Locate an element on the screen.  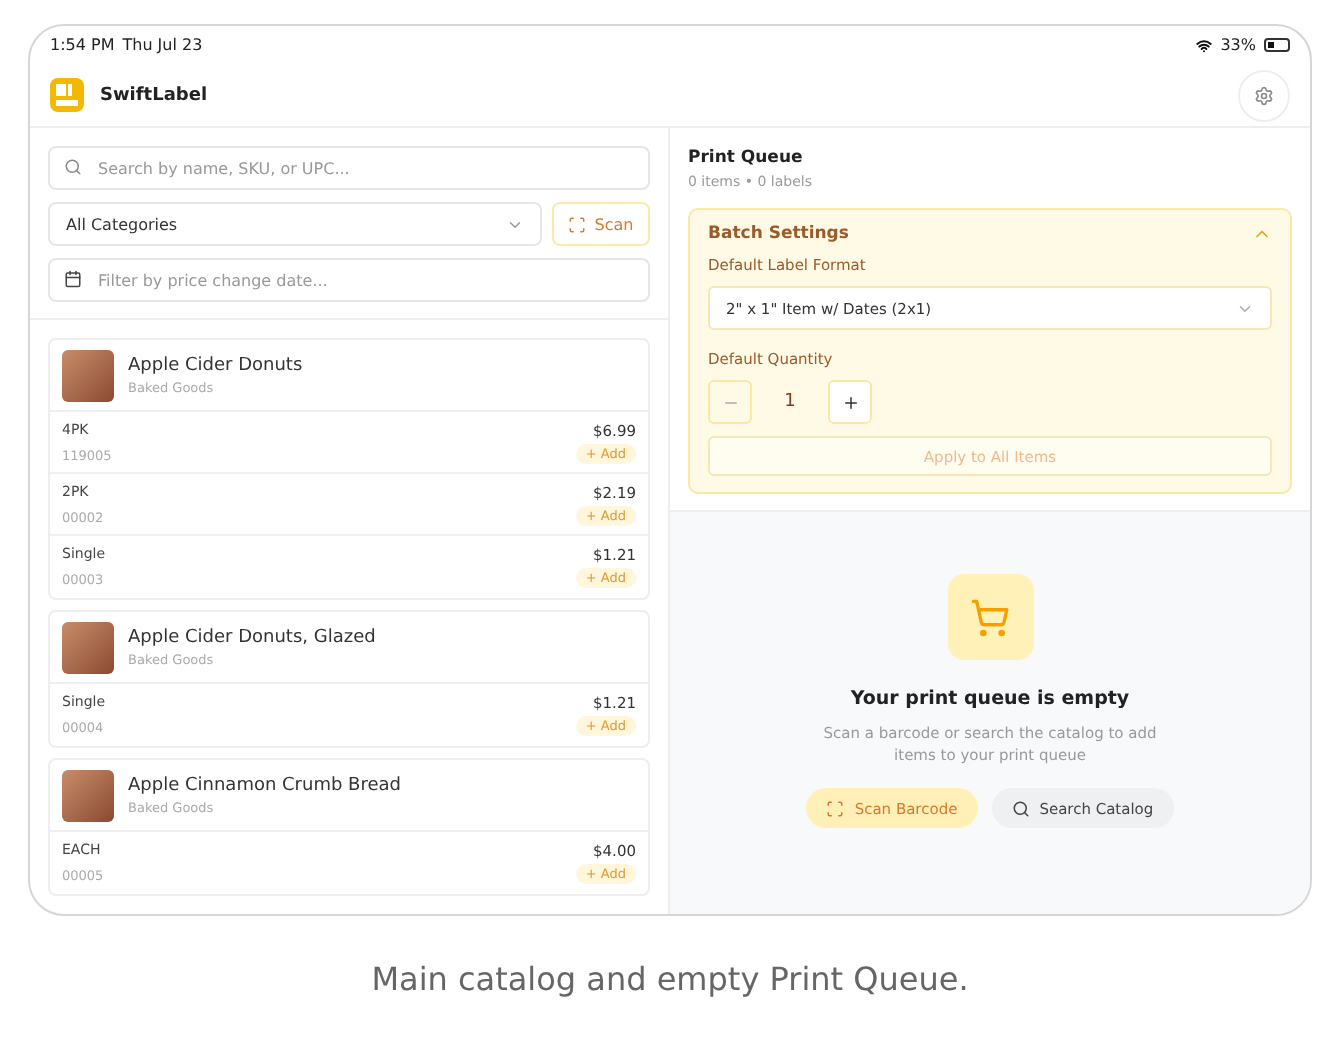
product-name: Apple Cinnamon Crumb Bread is located at coordinates (264, 785).